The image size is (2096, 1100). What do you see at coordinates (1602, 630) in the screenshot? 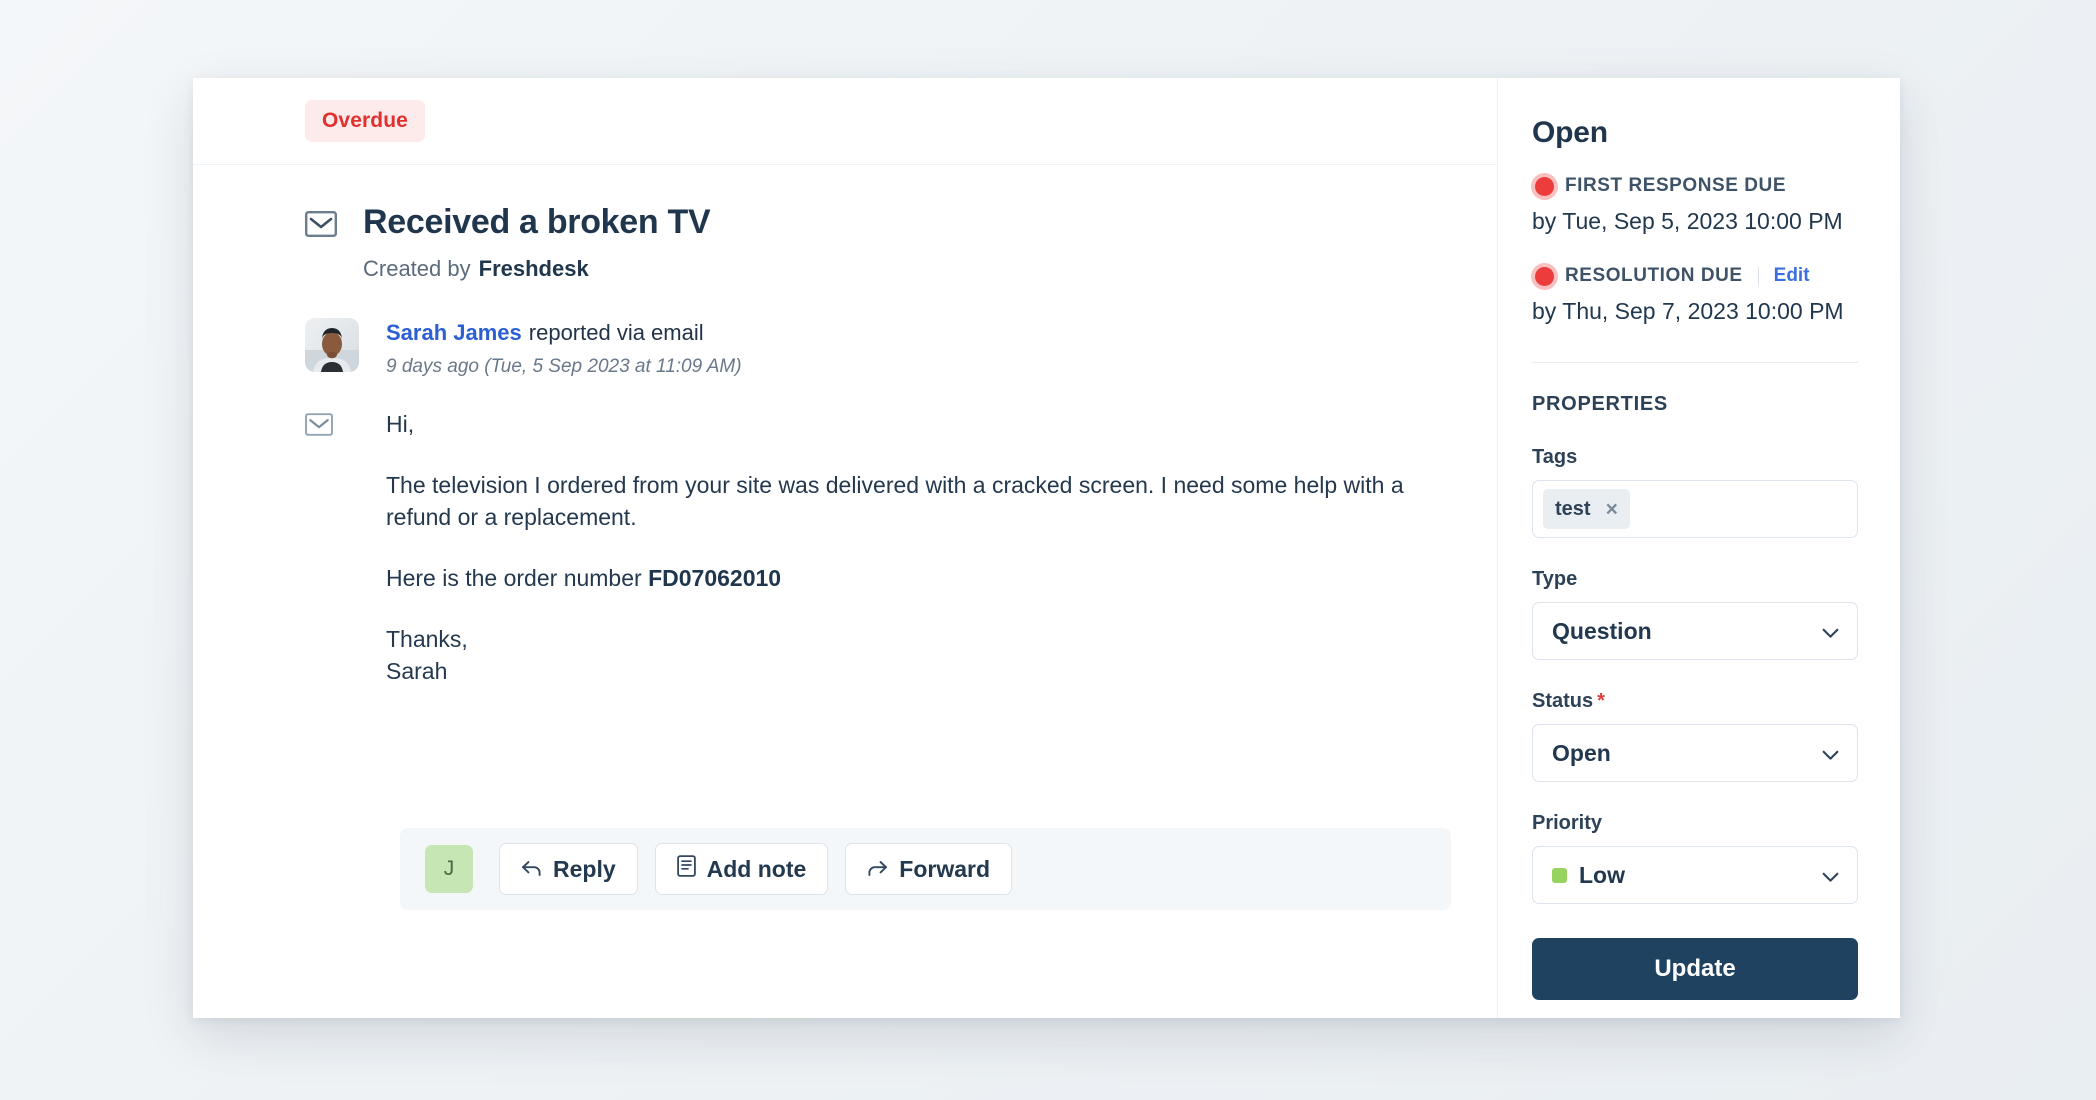
I see `type-value: Question` at bounding box center [1602, 630].